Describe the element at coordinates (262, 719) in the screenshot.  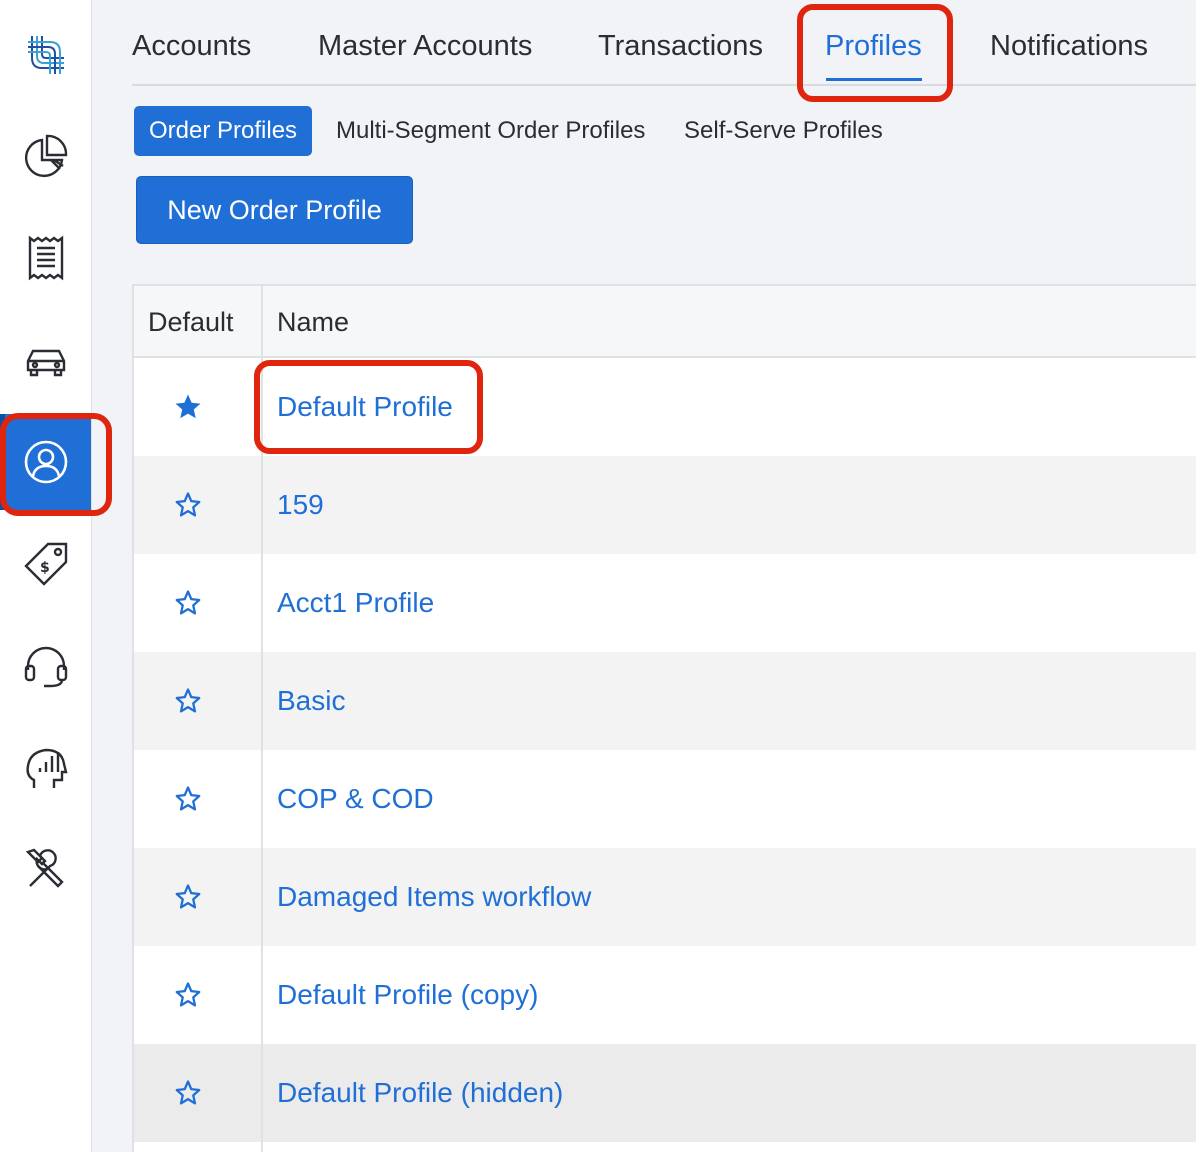
I see `column-divider` at that location.